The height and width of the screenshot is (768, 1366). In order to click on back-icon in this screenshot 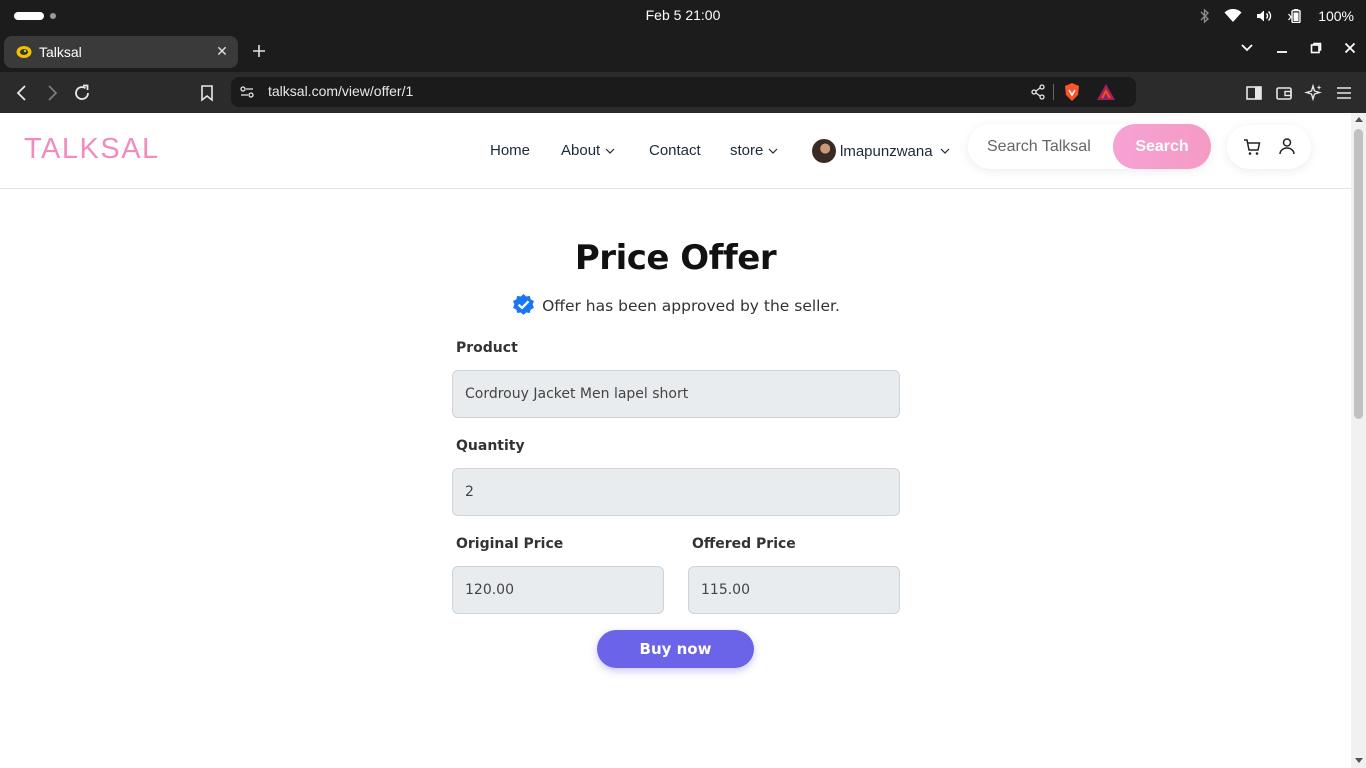, I will do `click(22, 93)`.